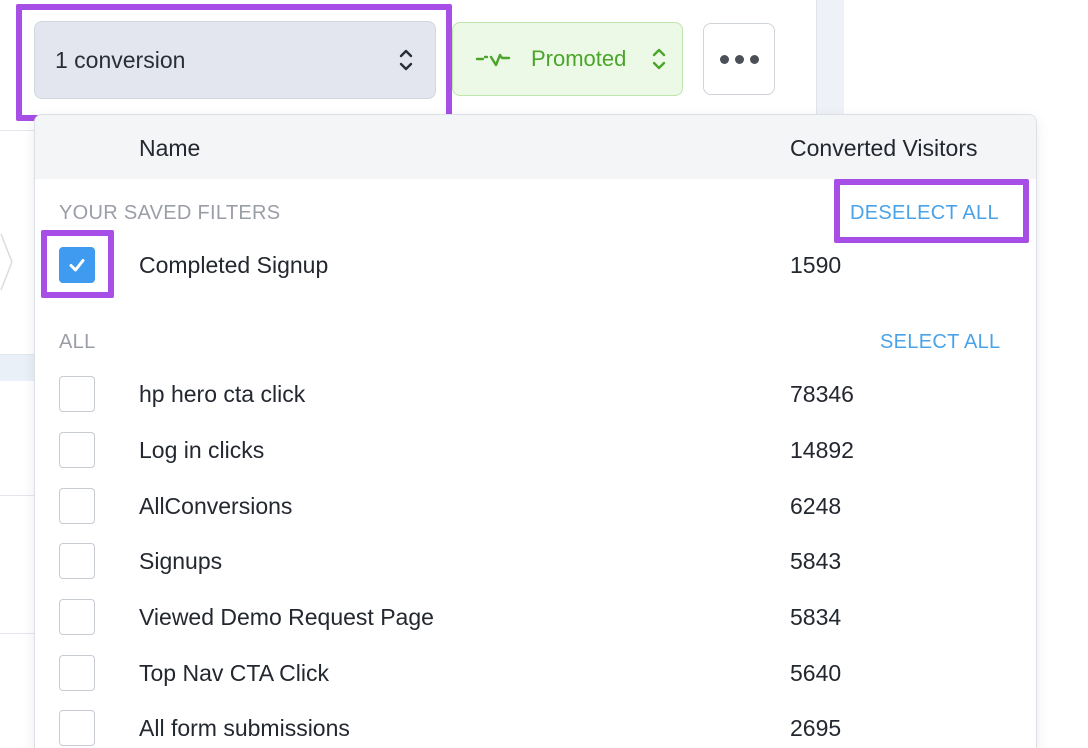  I want to click on item-count: 5640, so click(816, 673).